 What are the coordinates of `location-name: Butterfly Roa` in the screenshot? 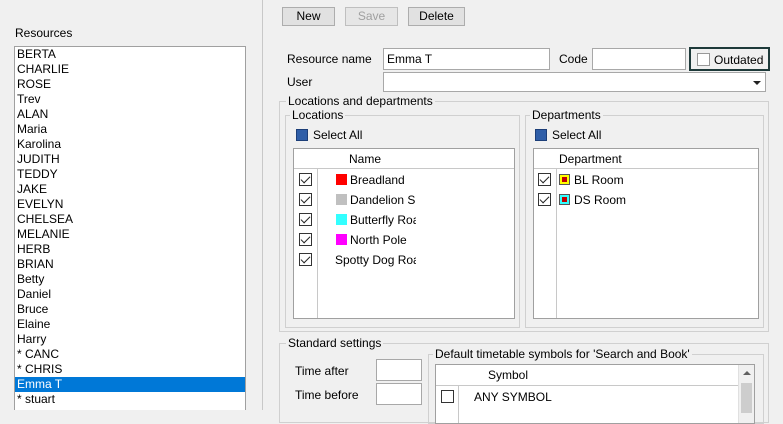 It's located at (383, 220).